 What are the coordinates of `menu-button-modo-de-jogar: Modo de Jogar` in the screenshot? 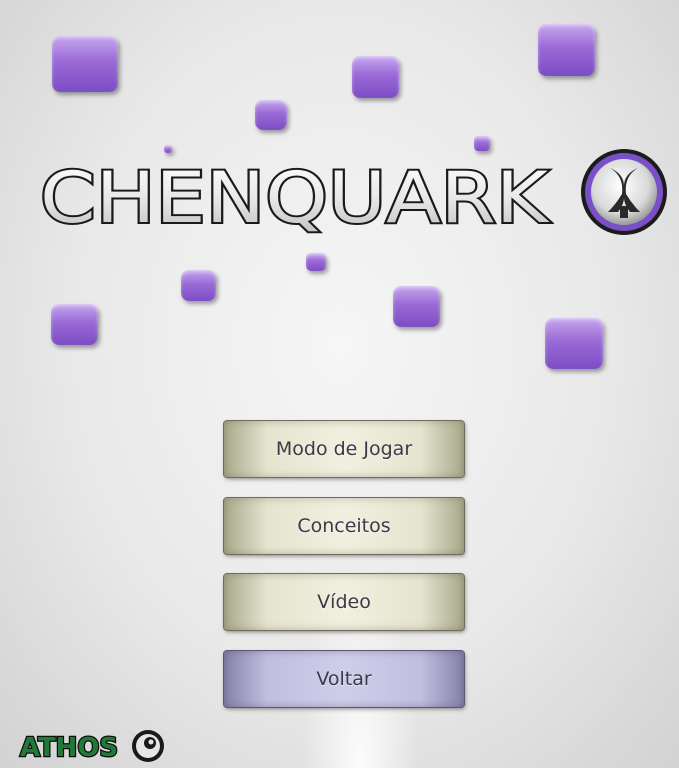 It's located at (344, 449).